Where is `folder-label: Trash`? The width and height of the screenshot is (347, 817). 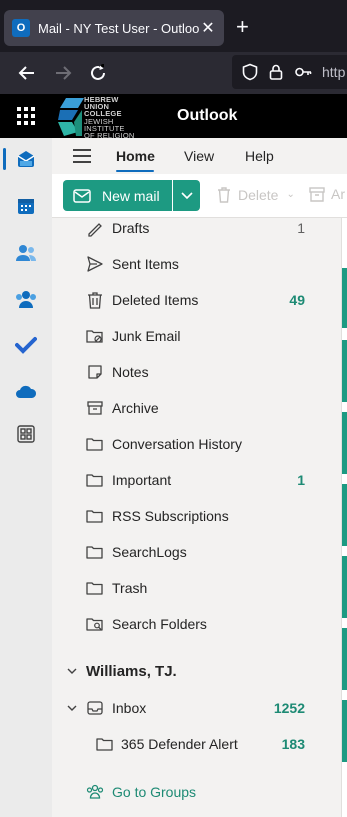 folder-label: Trash is located at coordinates (130, 588).